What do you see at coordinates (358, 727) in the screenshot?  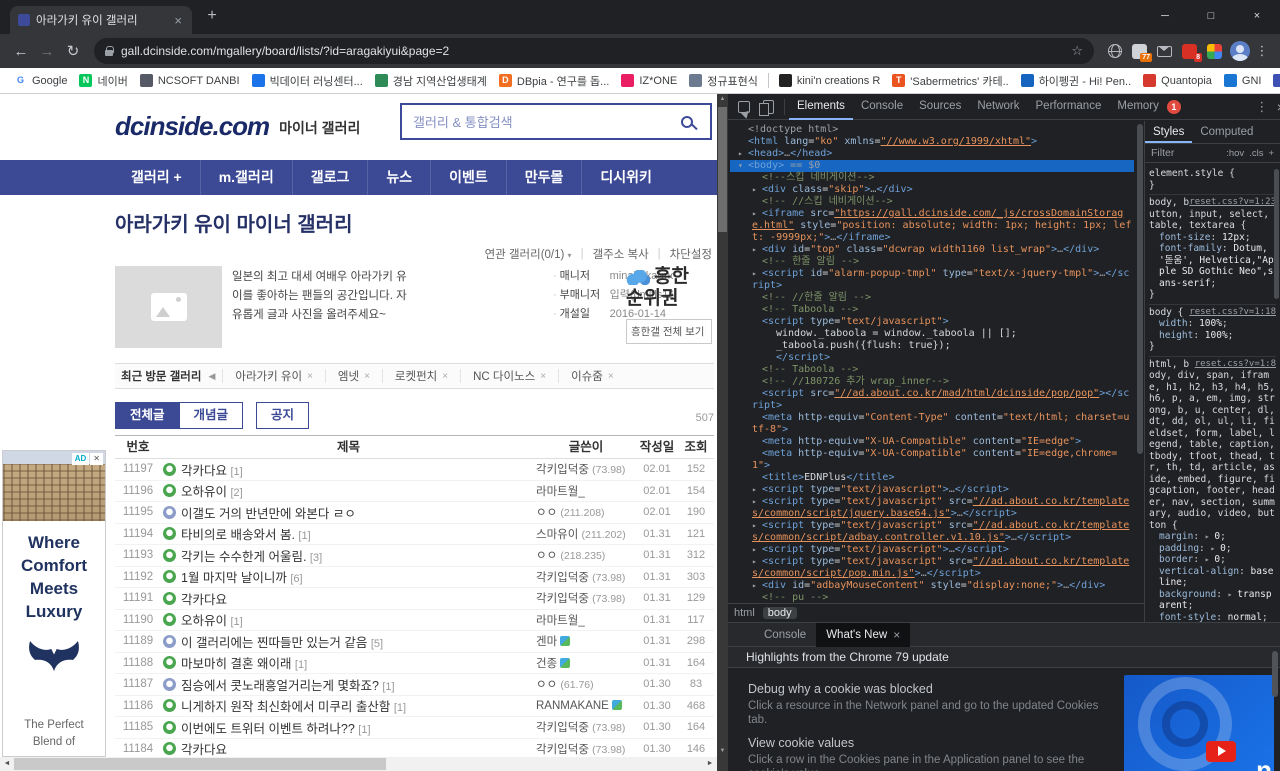 I see `post-title: 이번에도 트위터 이벤트 하려나?? [1]` at bounding box center [358, 727].